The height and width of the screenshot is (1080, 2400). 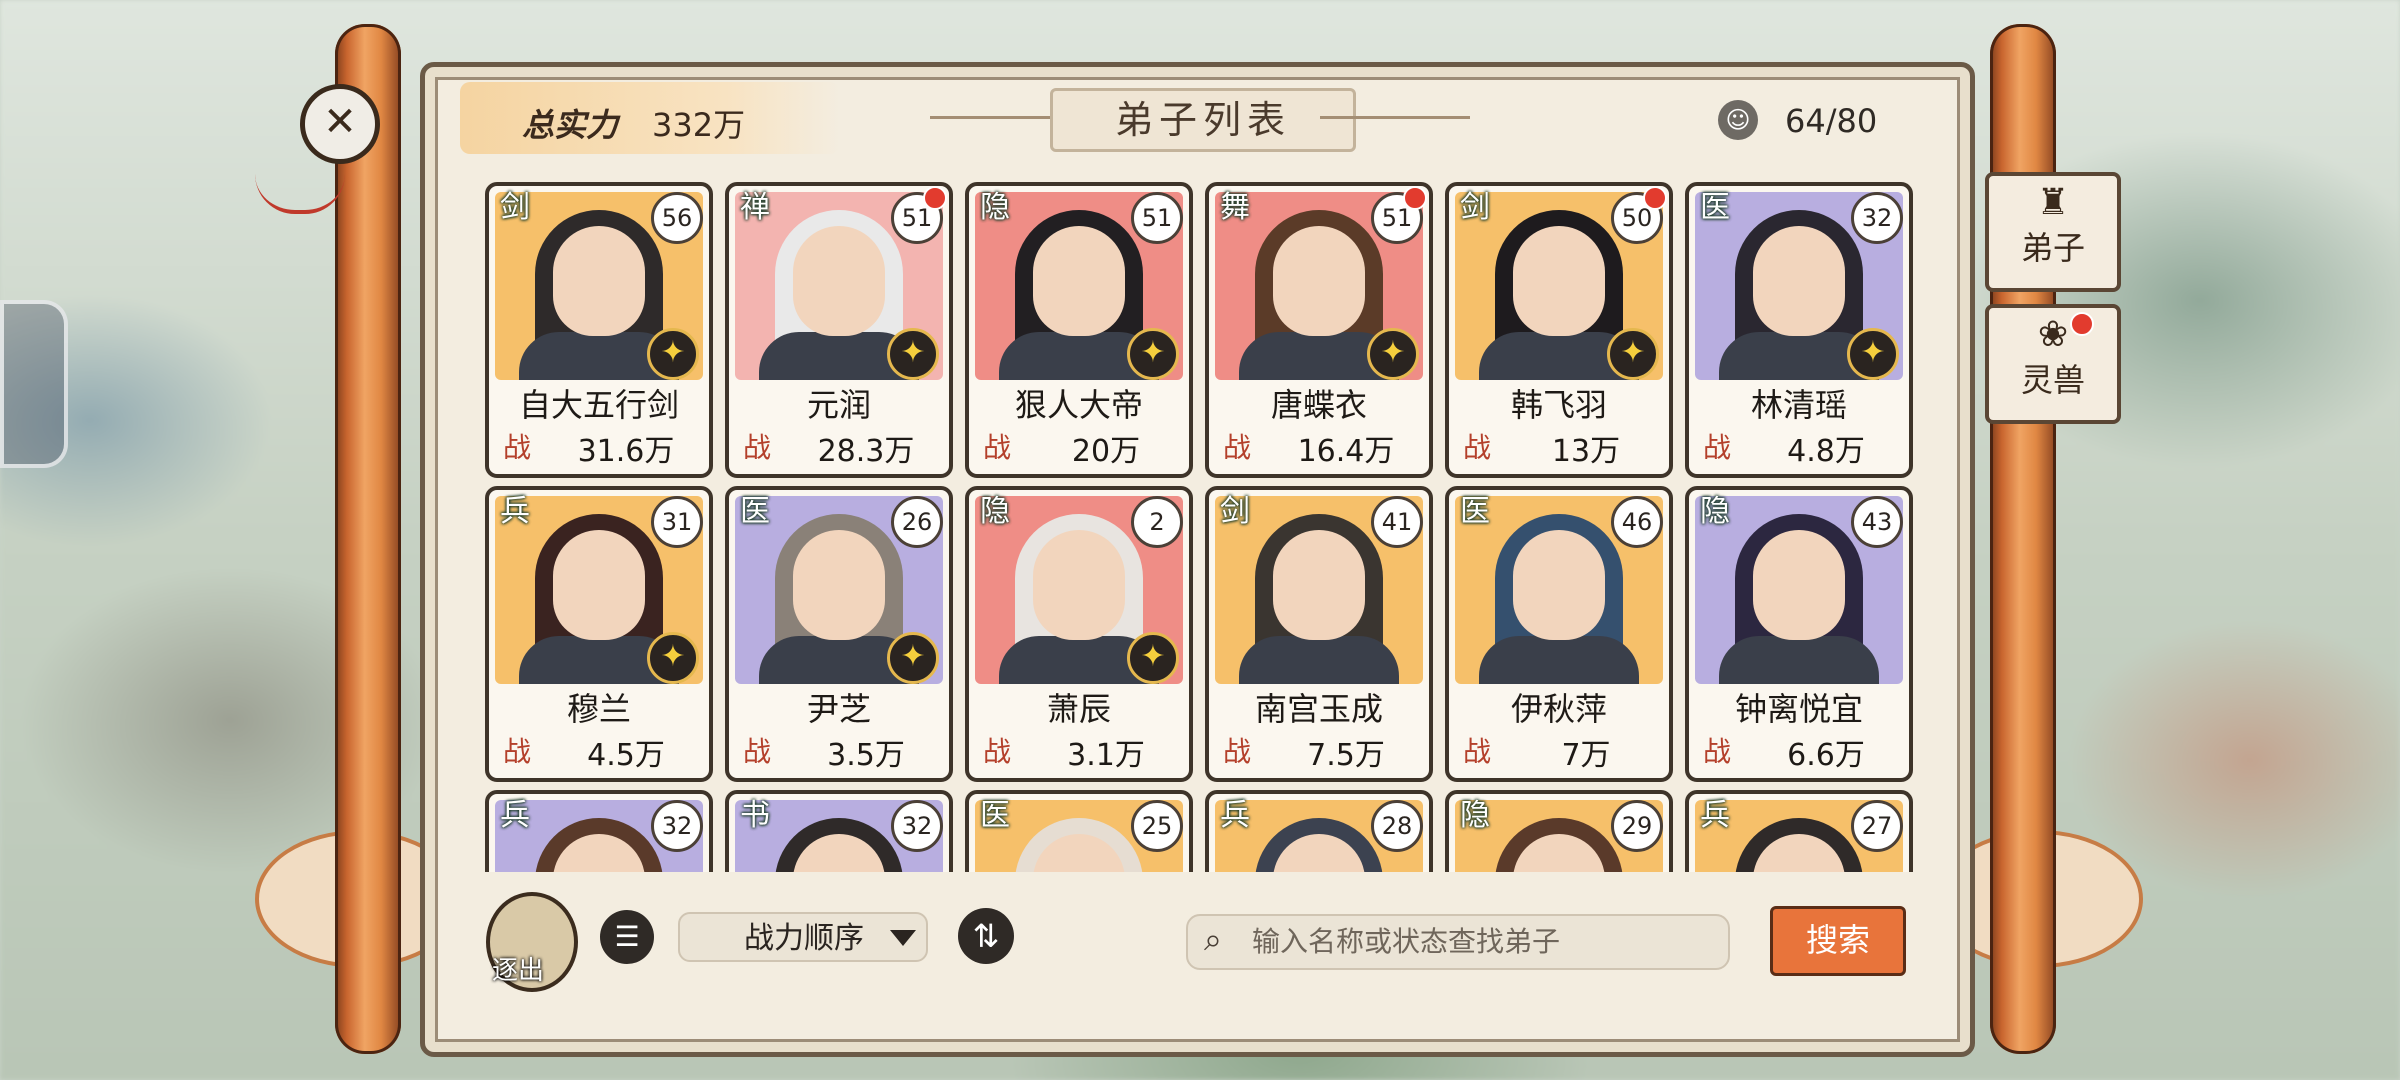 I want to click on disciple-power: 7.5万, so click(x=1346, y=755).